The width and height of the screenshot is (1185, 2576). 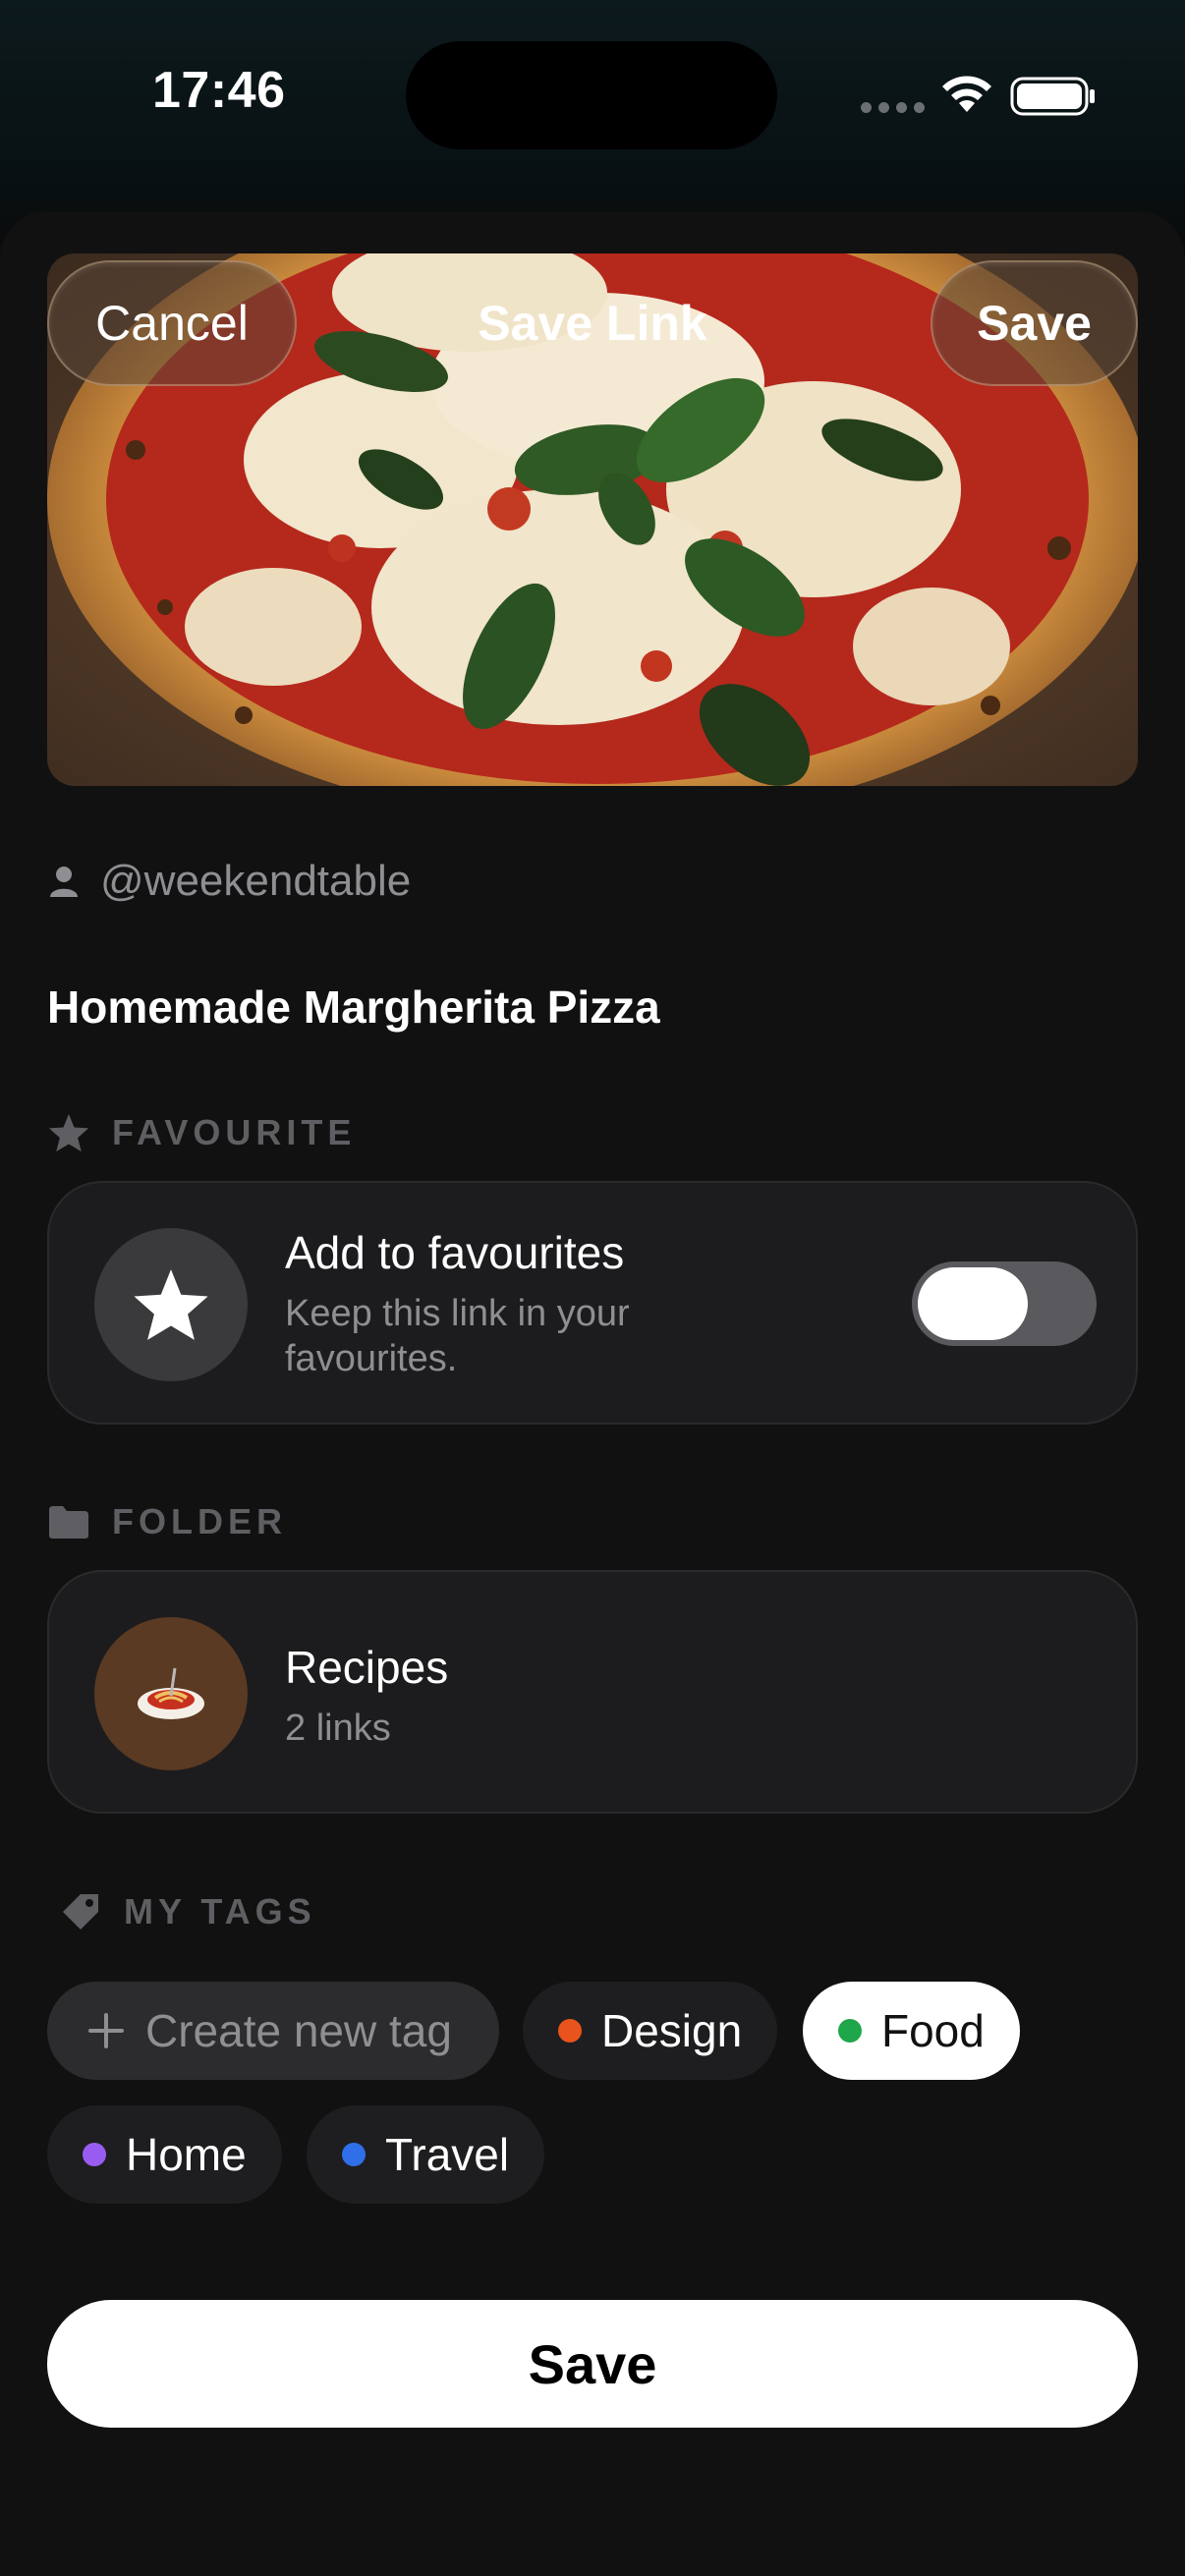 What do you see at coordinates (455, 1252) in the screenshot?
I see `favourite-title: Add to favourites` at bounding box center [455, 1252].